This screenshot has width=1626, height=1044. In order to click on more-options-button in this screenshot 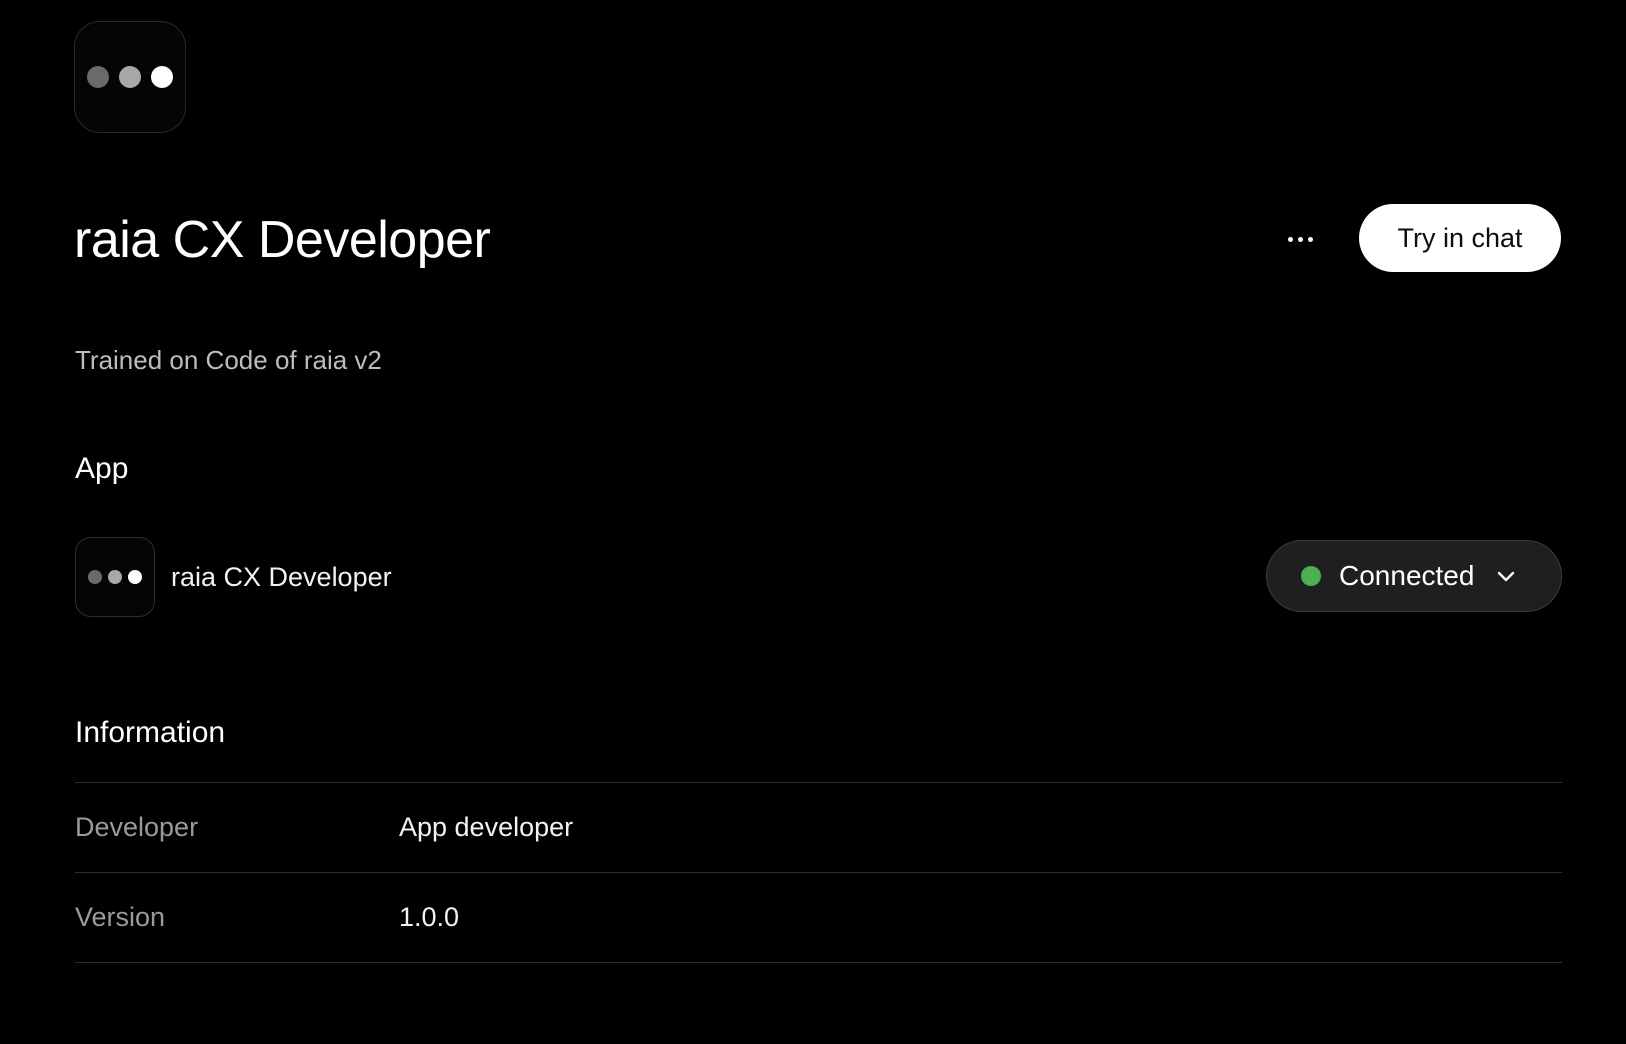, I will do `click(1300, 239)`.